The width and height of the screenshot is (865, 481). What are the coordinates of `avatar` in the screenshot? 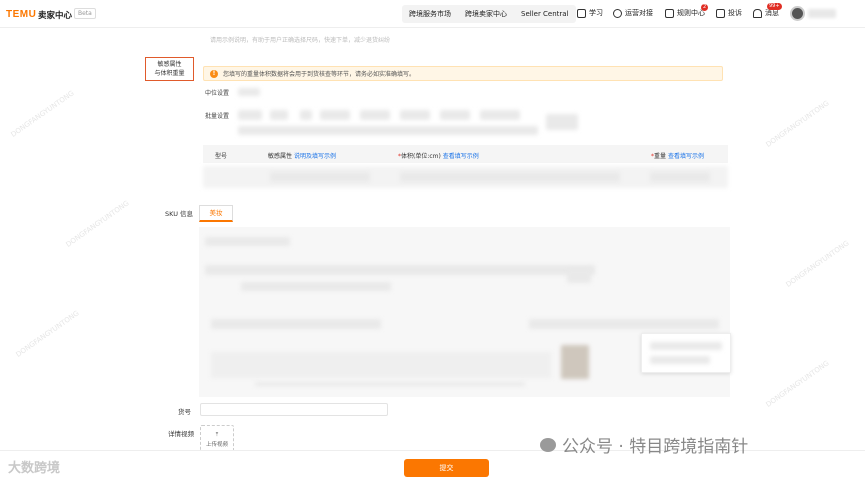 It's located at (797, 13).